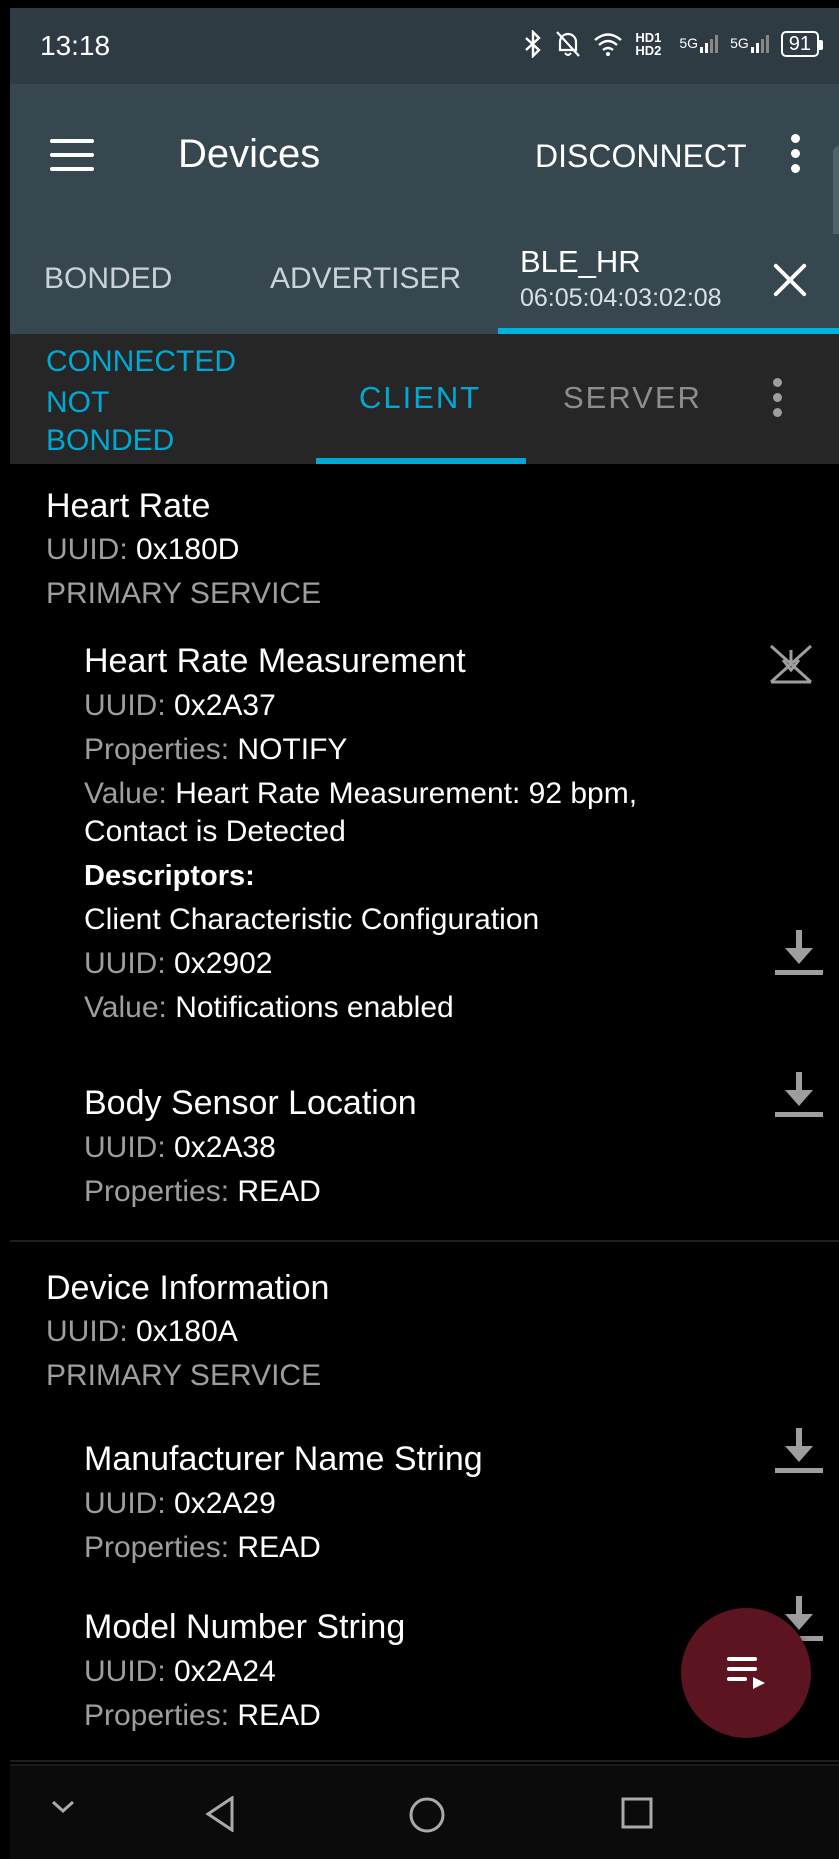  Describe the element at coordinates (360, 750) in the screenshot. I see `characteristic-properties-row: Properties: NOTIFY` at that location.